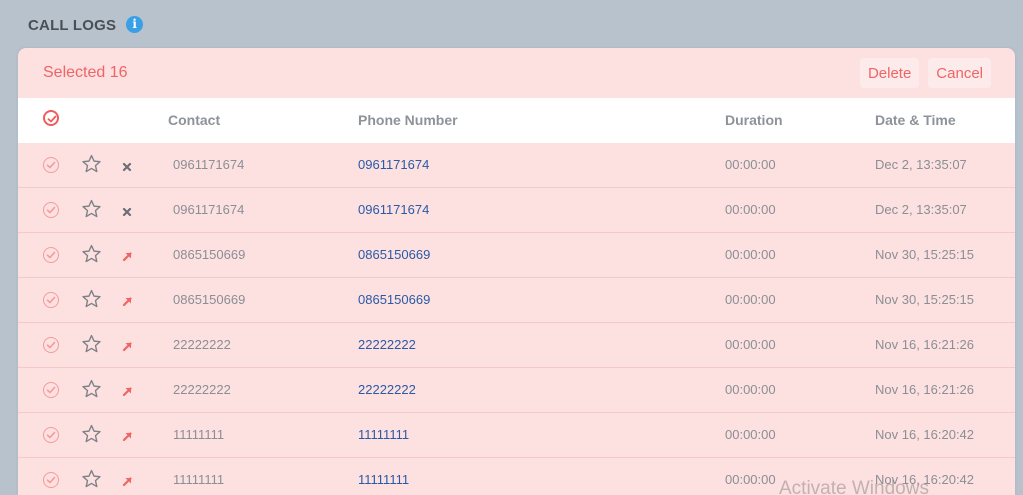  Describe the element at coordinates (915, 120) in the screenshot. I see `column-header-date-time: Date & Time` at that location.